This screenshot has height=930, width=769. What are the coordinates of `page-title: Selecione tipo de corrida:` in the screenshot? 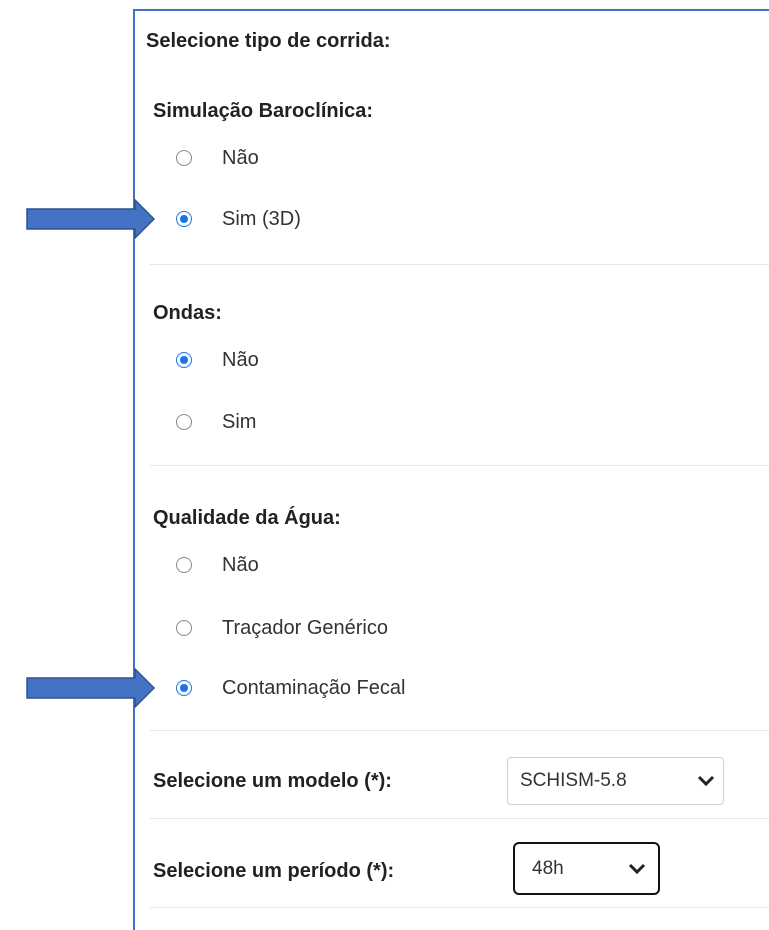 It's located at (268, 41).